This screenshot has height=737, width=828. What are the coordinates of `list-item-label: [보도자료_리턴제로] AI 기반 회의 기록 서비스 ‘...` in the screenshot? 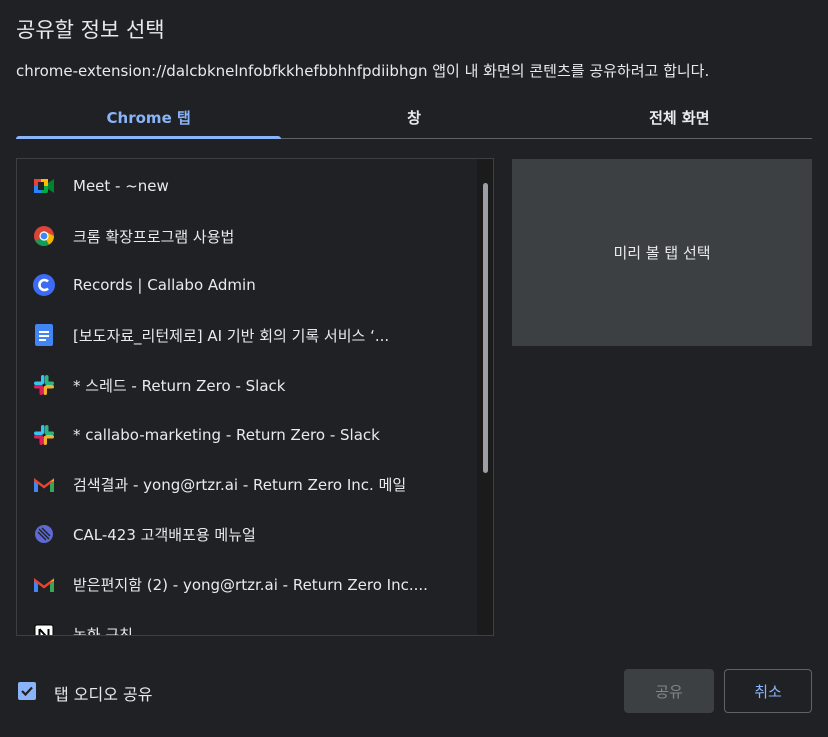 It's located at (231, 335).